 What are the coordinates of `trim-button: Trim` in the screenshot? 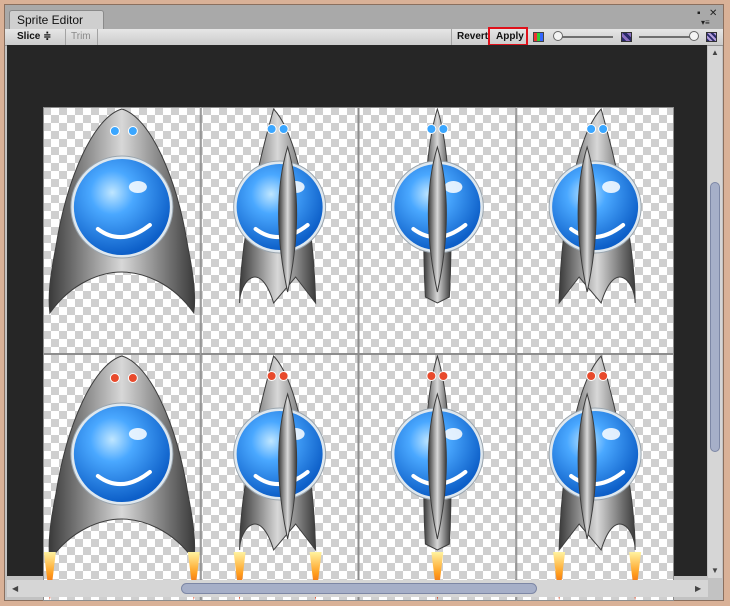 It's located at (82, 37).